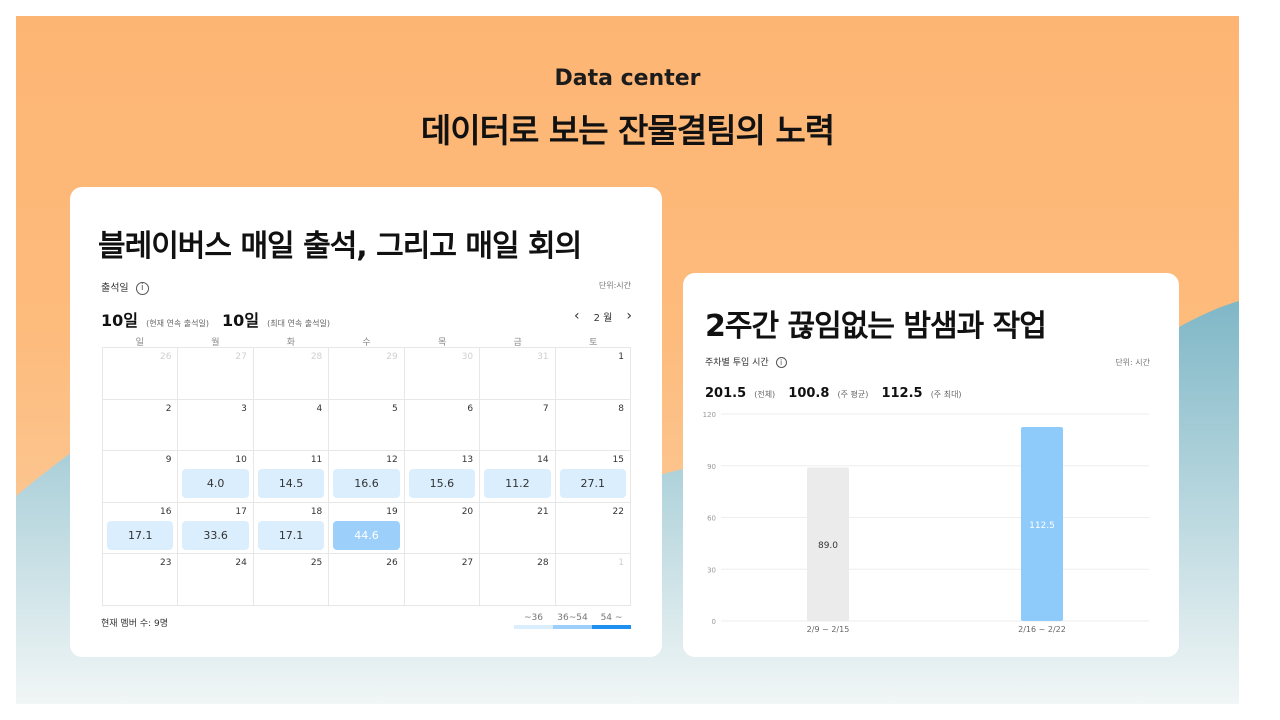  I want to click on calendar-day-number: 22, so click(618, 511).